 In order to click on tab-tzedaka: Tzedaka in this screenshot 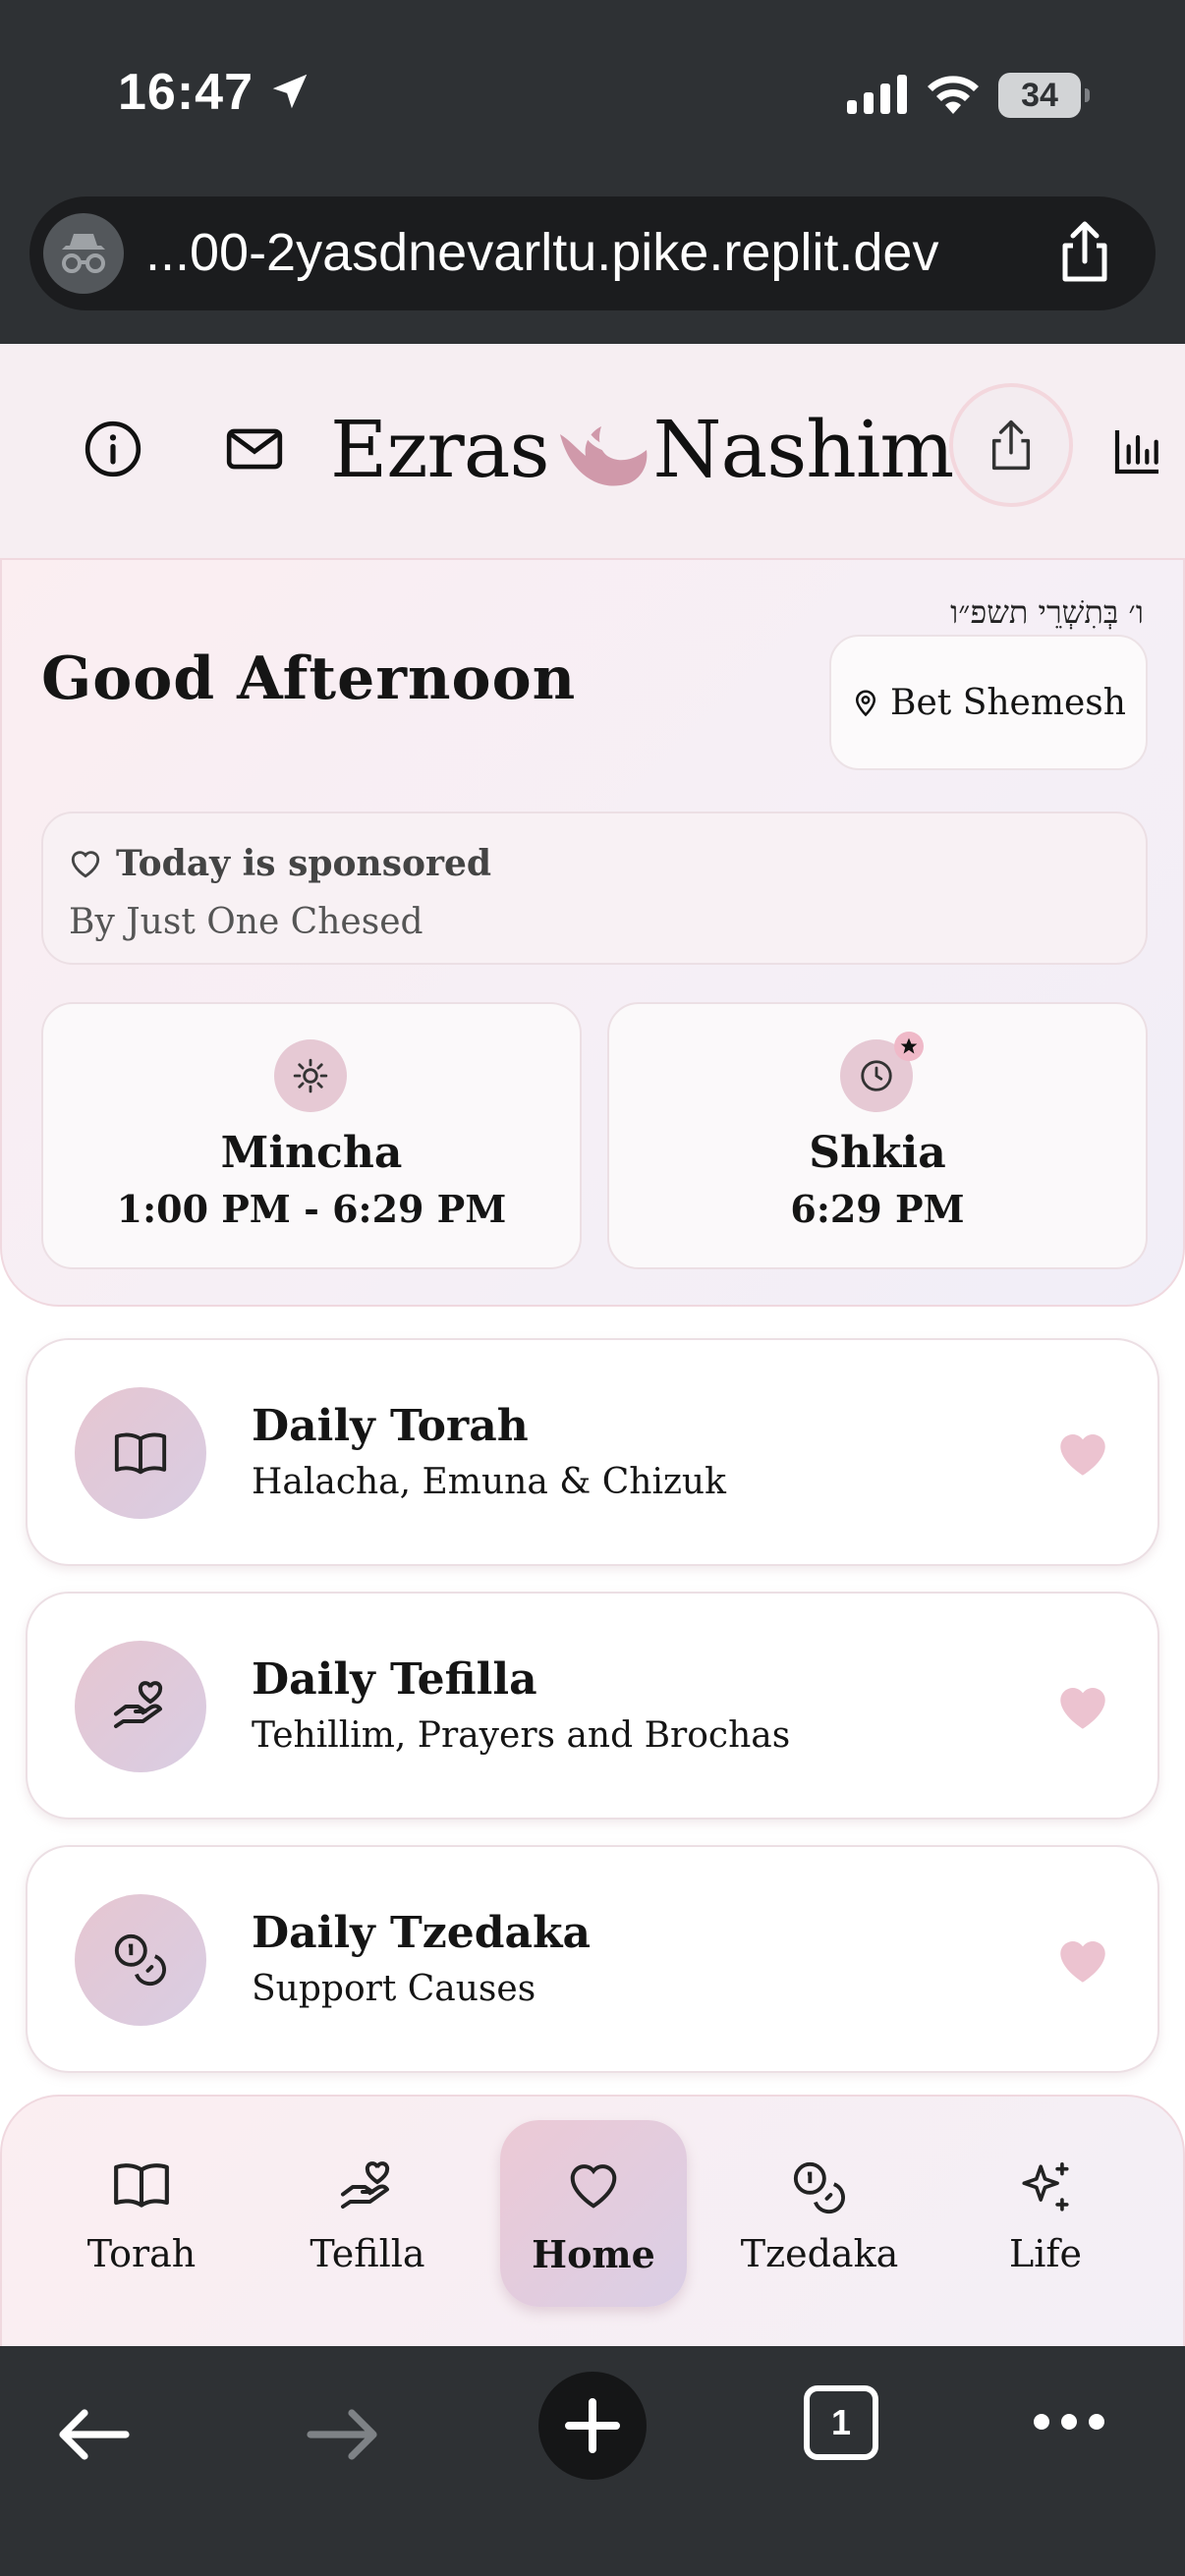, I will do `click(819, 2210)`.